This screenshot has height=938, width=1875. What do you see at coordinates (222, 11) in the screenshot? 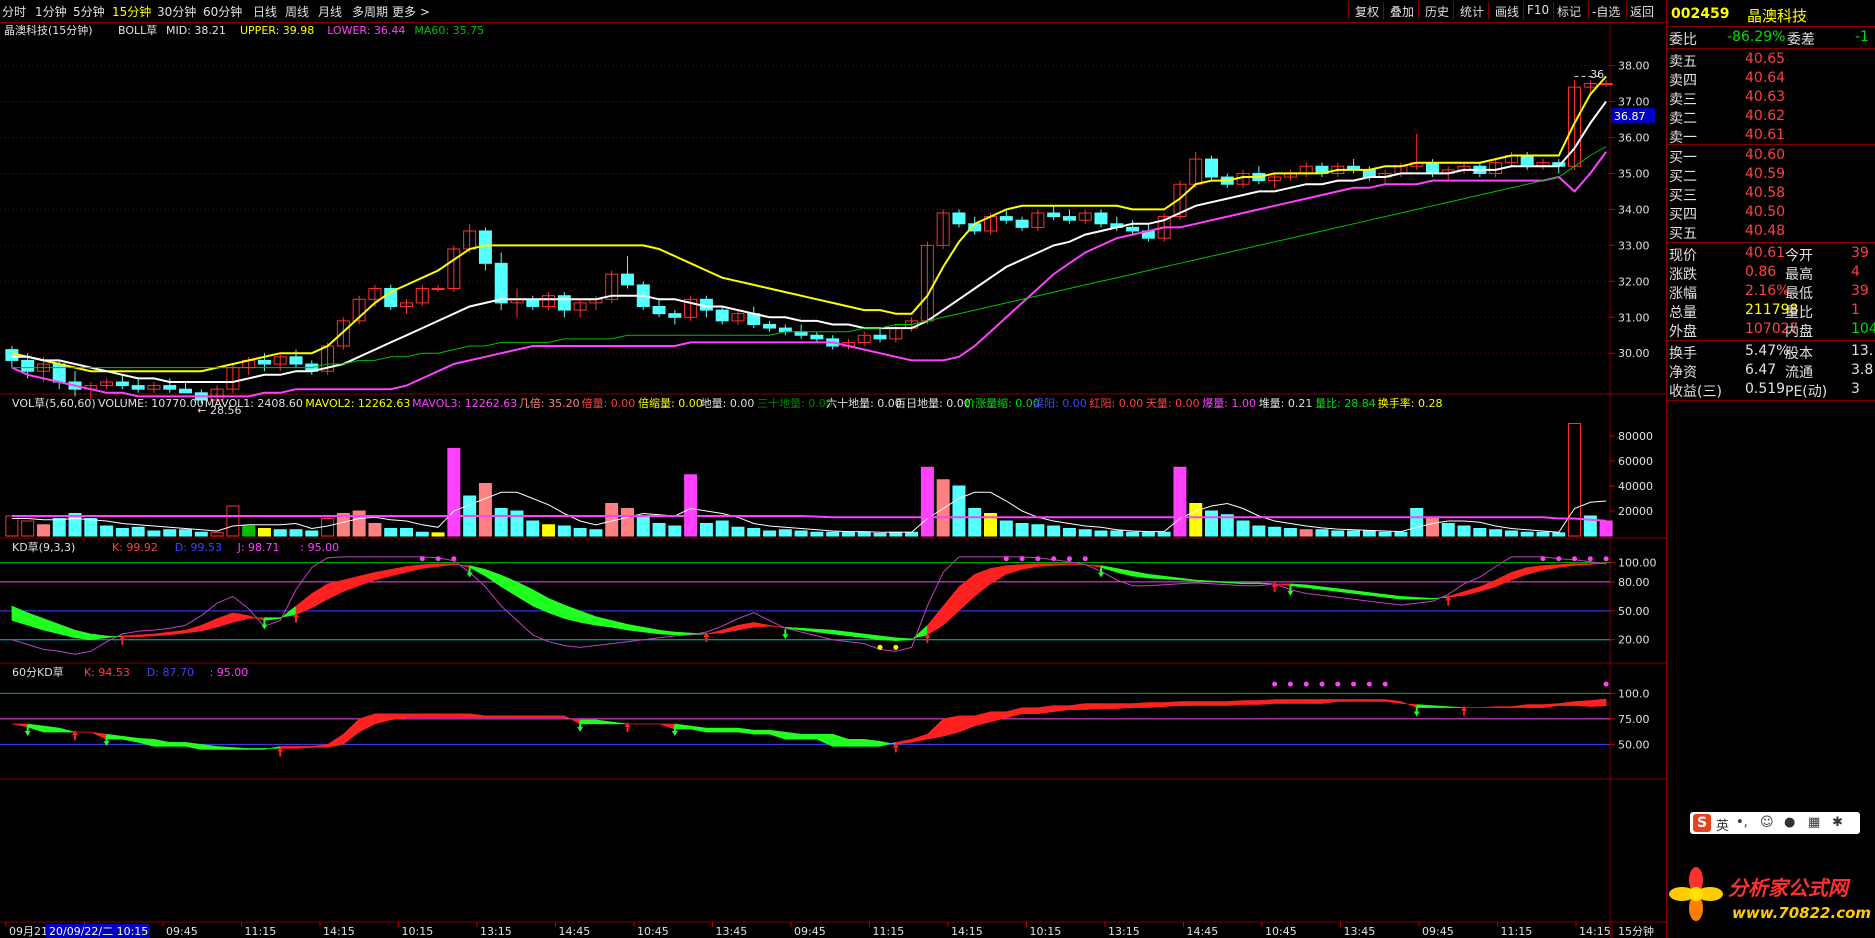
I see `period-tab-5: 60分钟` at bounding box center [222, 11].